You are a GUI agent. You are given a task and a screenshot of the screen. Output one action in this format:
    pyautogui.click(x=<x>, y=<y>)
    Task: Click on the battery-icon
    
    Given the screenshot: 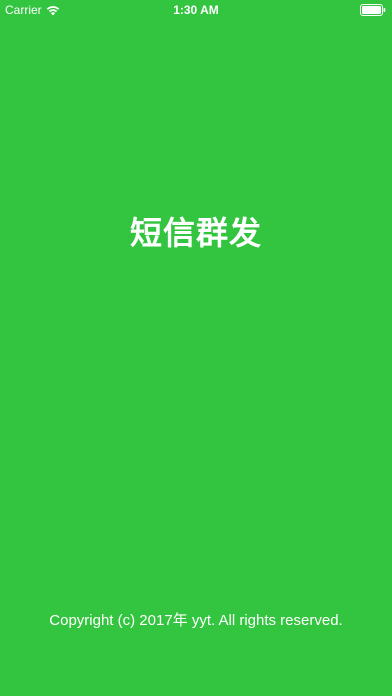 What is the action you would take?
    pyautogui.click(x=373, y=10)
    